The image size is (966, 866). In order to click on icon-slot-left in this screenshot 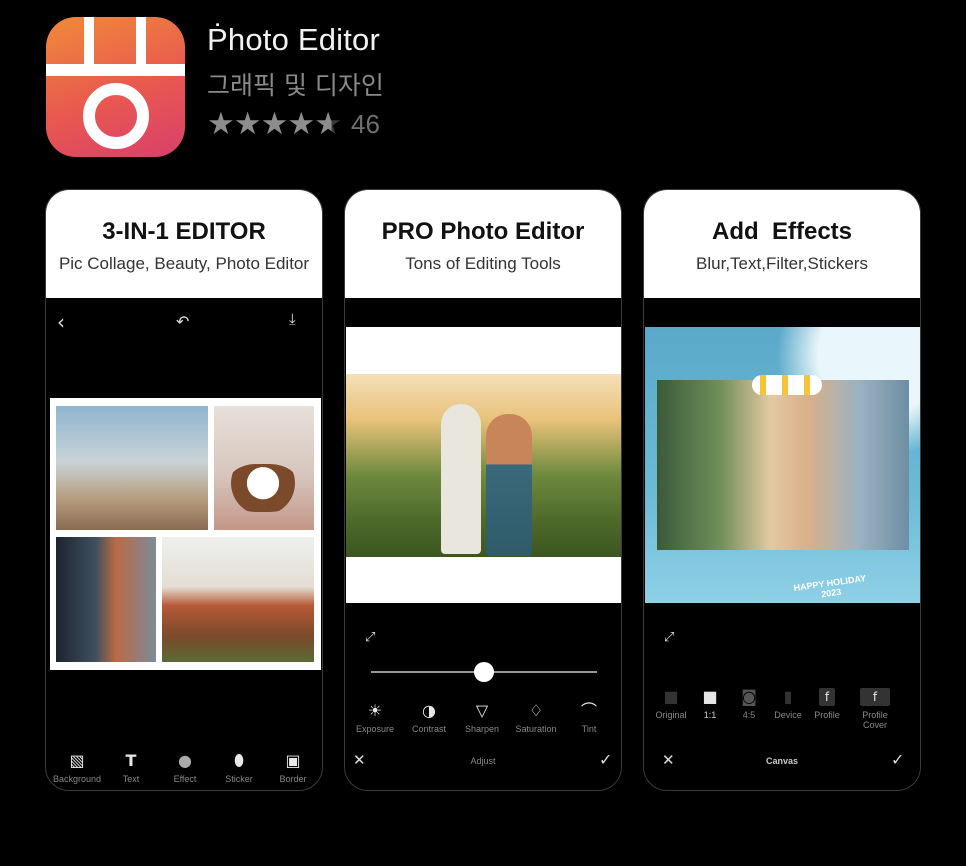, I will do `click(89, 40)`.